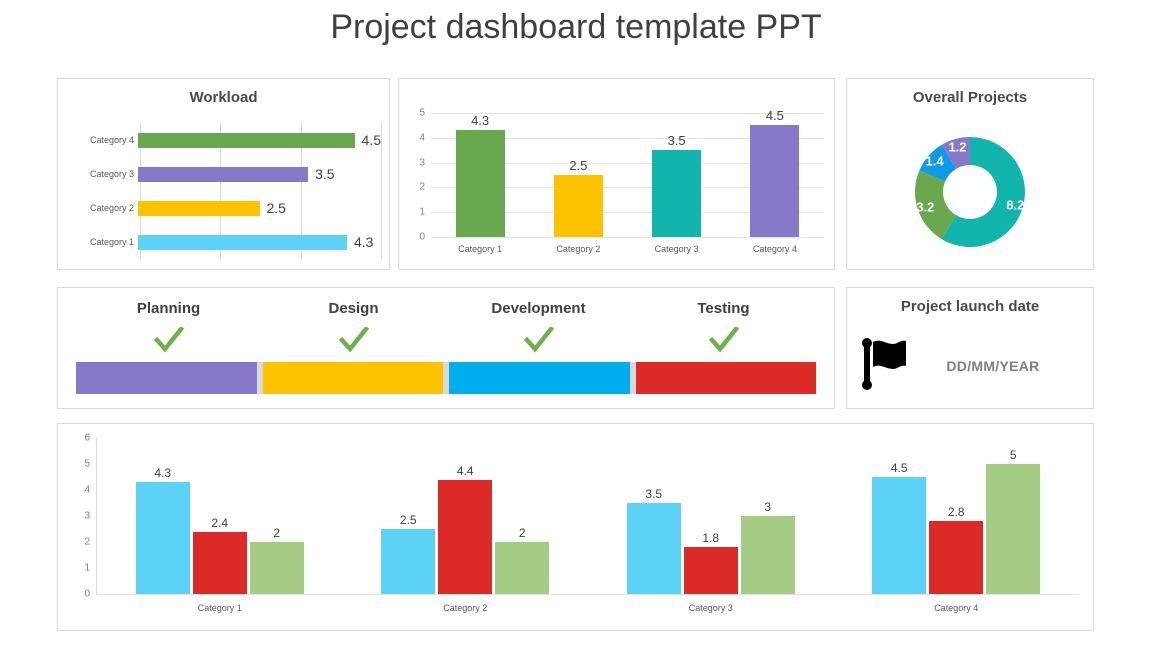 The image size is (1152, 648). What do you see at coordinates (576, 27) in the screenshot?
I see `page-title: Project dashboard template PPT` at bounding box center [576, 27].